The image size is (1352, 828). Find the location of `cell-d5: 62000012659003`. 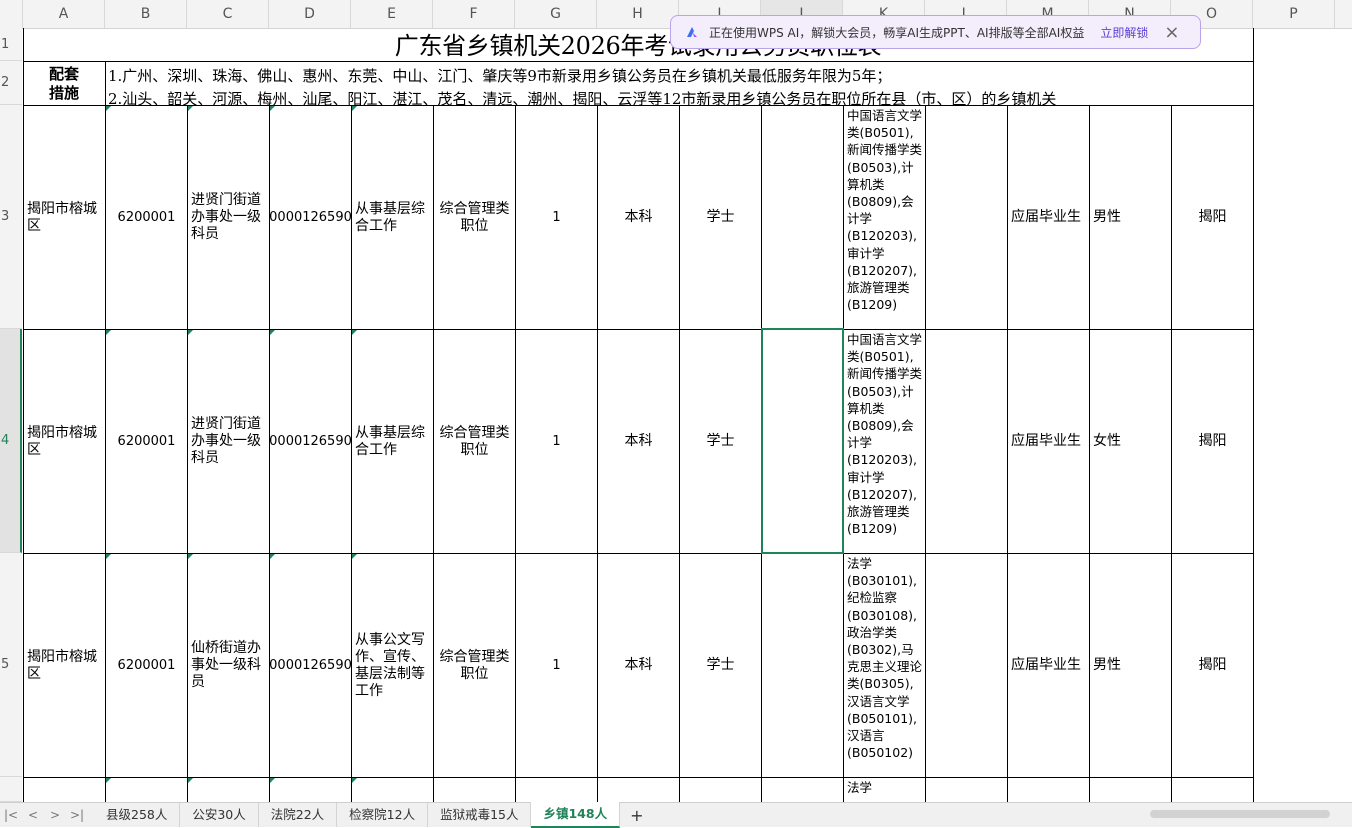

cell-d5: 62000012659003 is located at coordinates (310, 665).